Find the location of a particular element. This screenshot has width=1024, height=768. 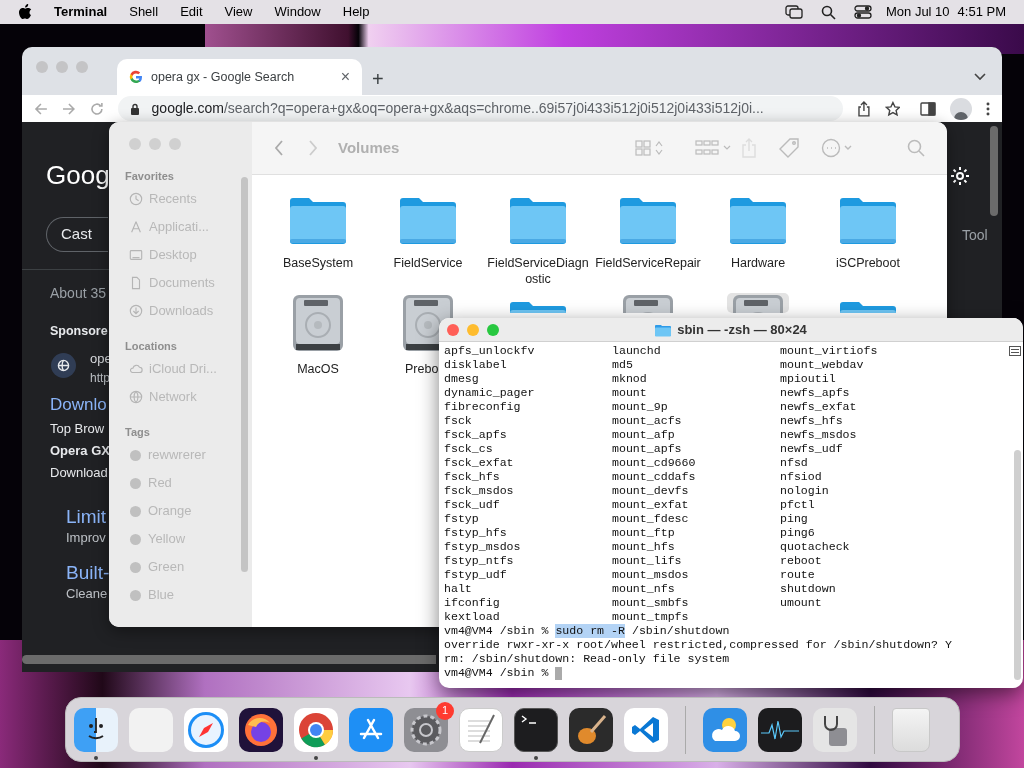

activity-graph-icon is located at coordinates (780, 729).